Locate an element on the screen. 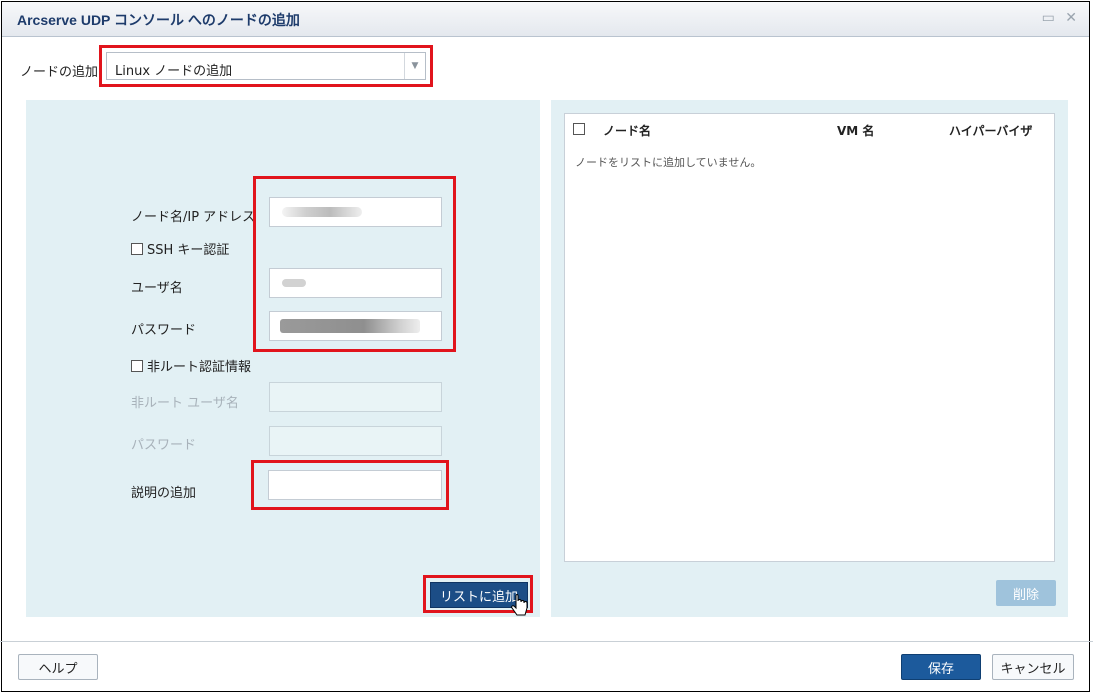  close-icon: ✕ is located at coordinates (1071, 18).